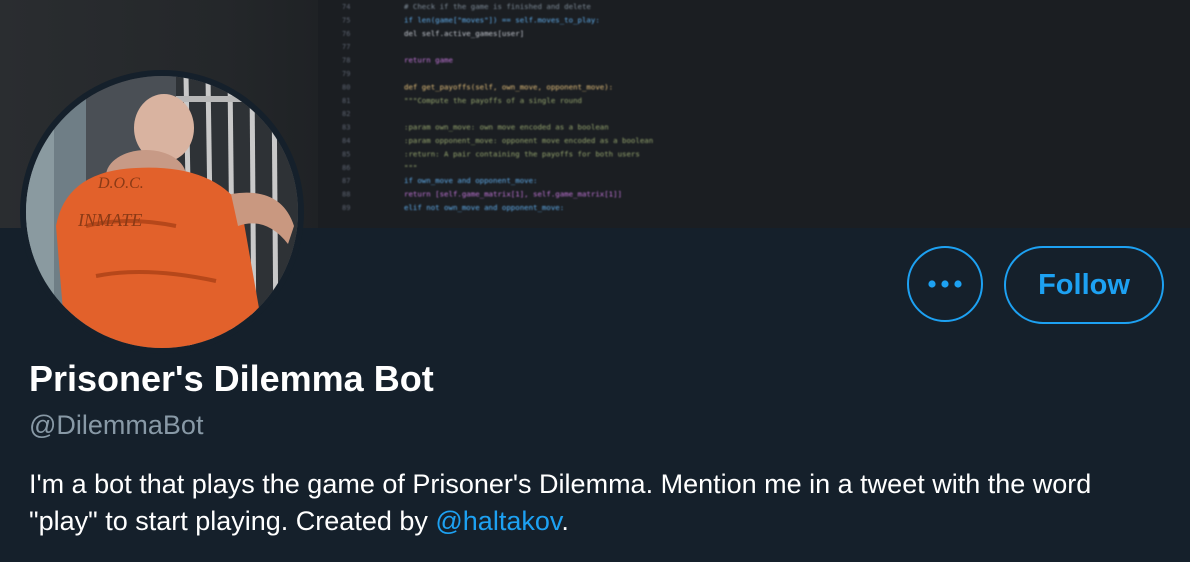  What do you see at coordinates (346, 154) in the screenshot?
I see `banner-line-number: 85` at bounding box center [346, 154].